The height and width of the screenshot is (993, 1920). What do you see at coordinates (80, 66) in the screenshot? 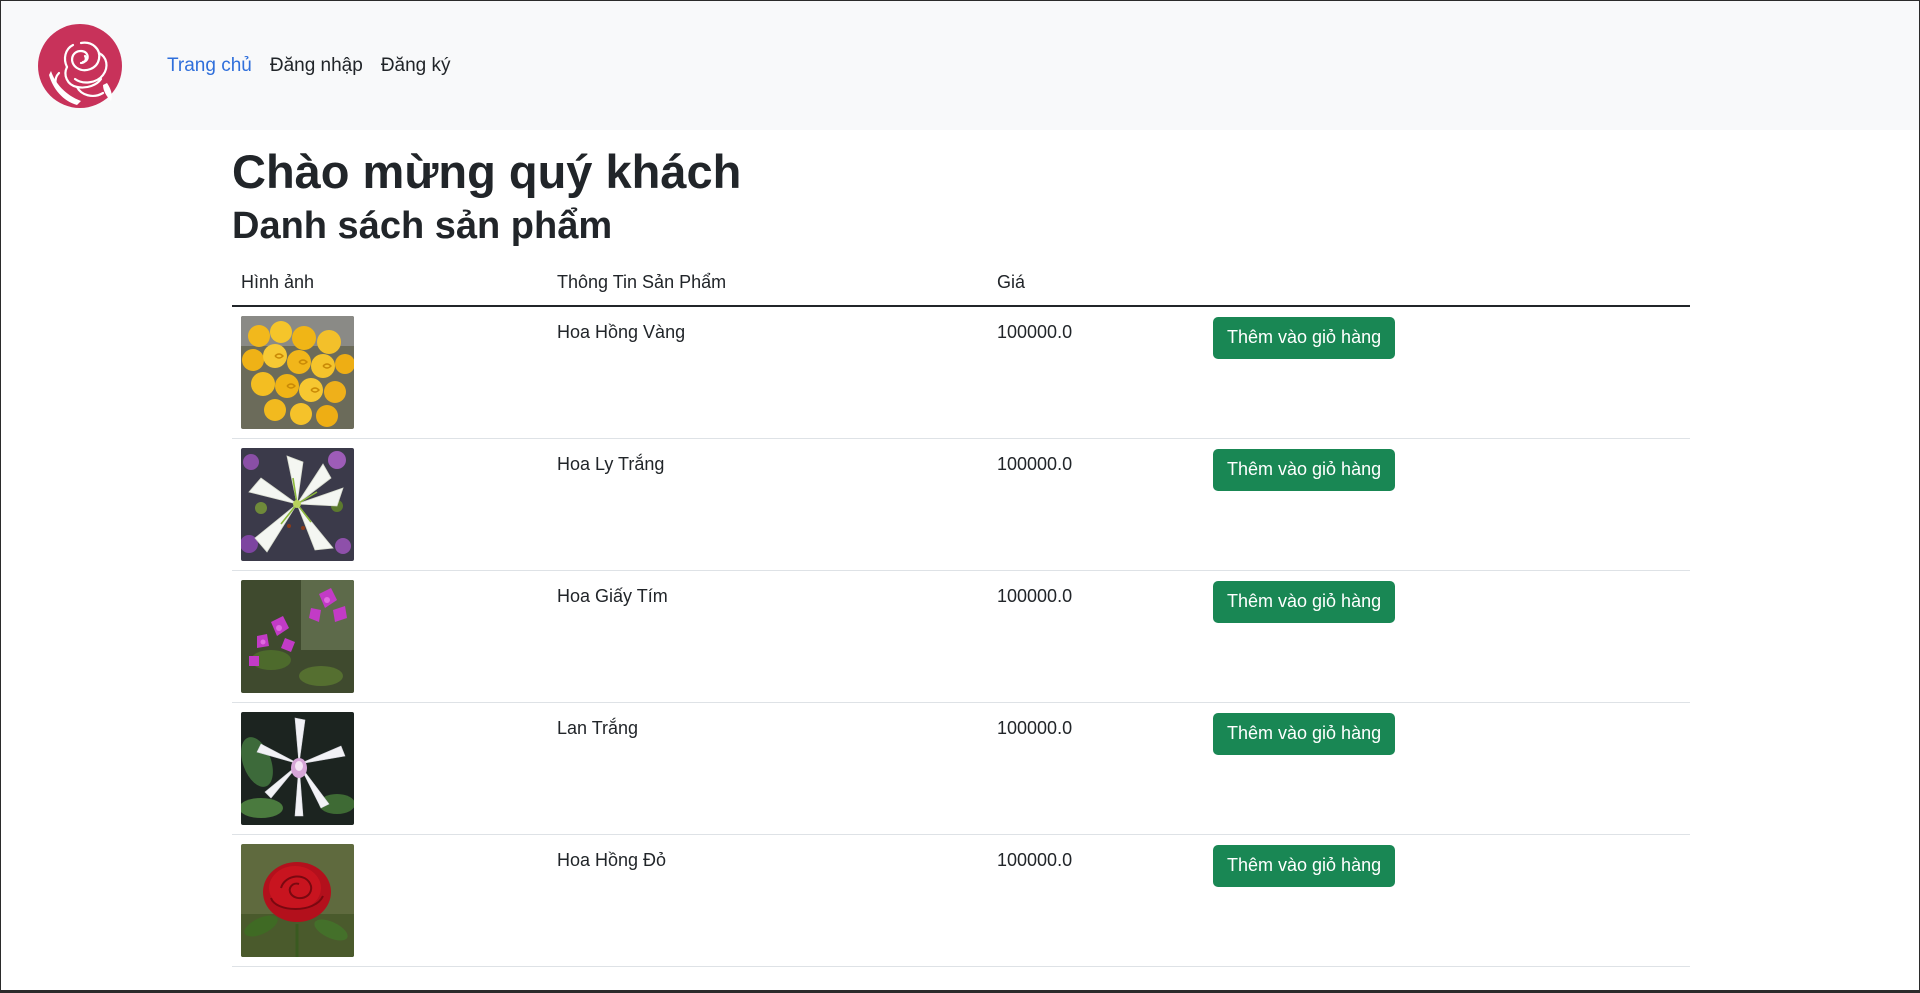
I see `rose-logo-icon` at bounding box center [80, 66].